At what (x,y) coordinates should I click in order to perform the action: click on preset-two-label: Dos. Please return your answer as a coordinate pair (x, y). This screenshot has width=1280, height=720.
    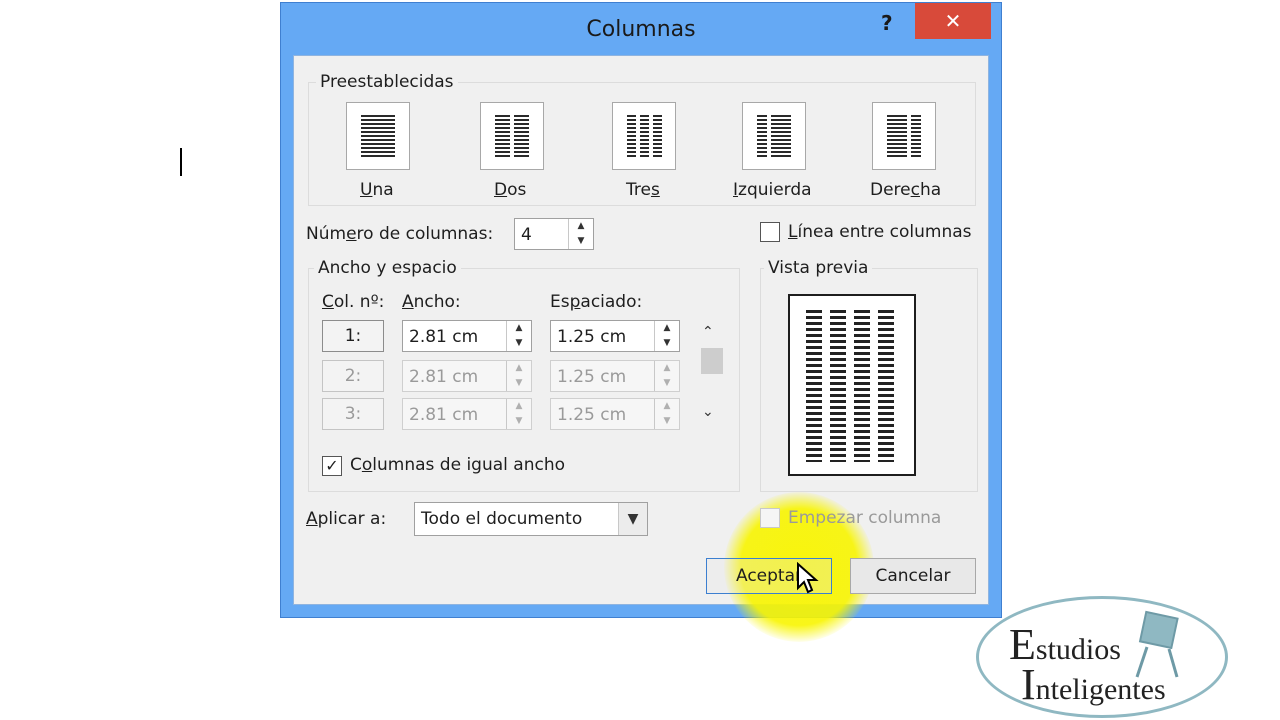
    Looking at the image, I should click on (510, 190).